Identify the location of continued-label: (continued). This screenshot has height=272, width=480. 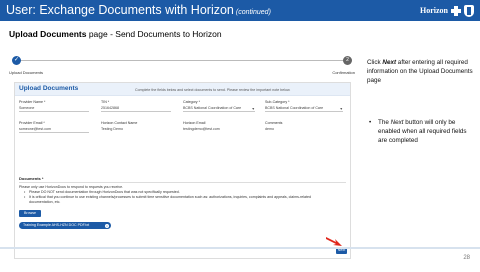
(253, 12).